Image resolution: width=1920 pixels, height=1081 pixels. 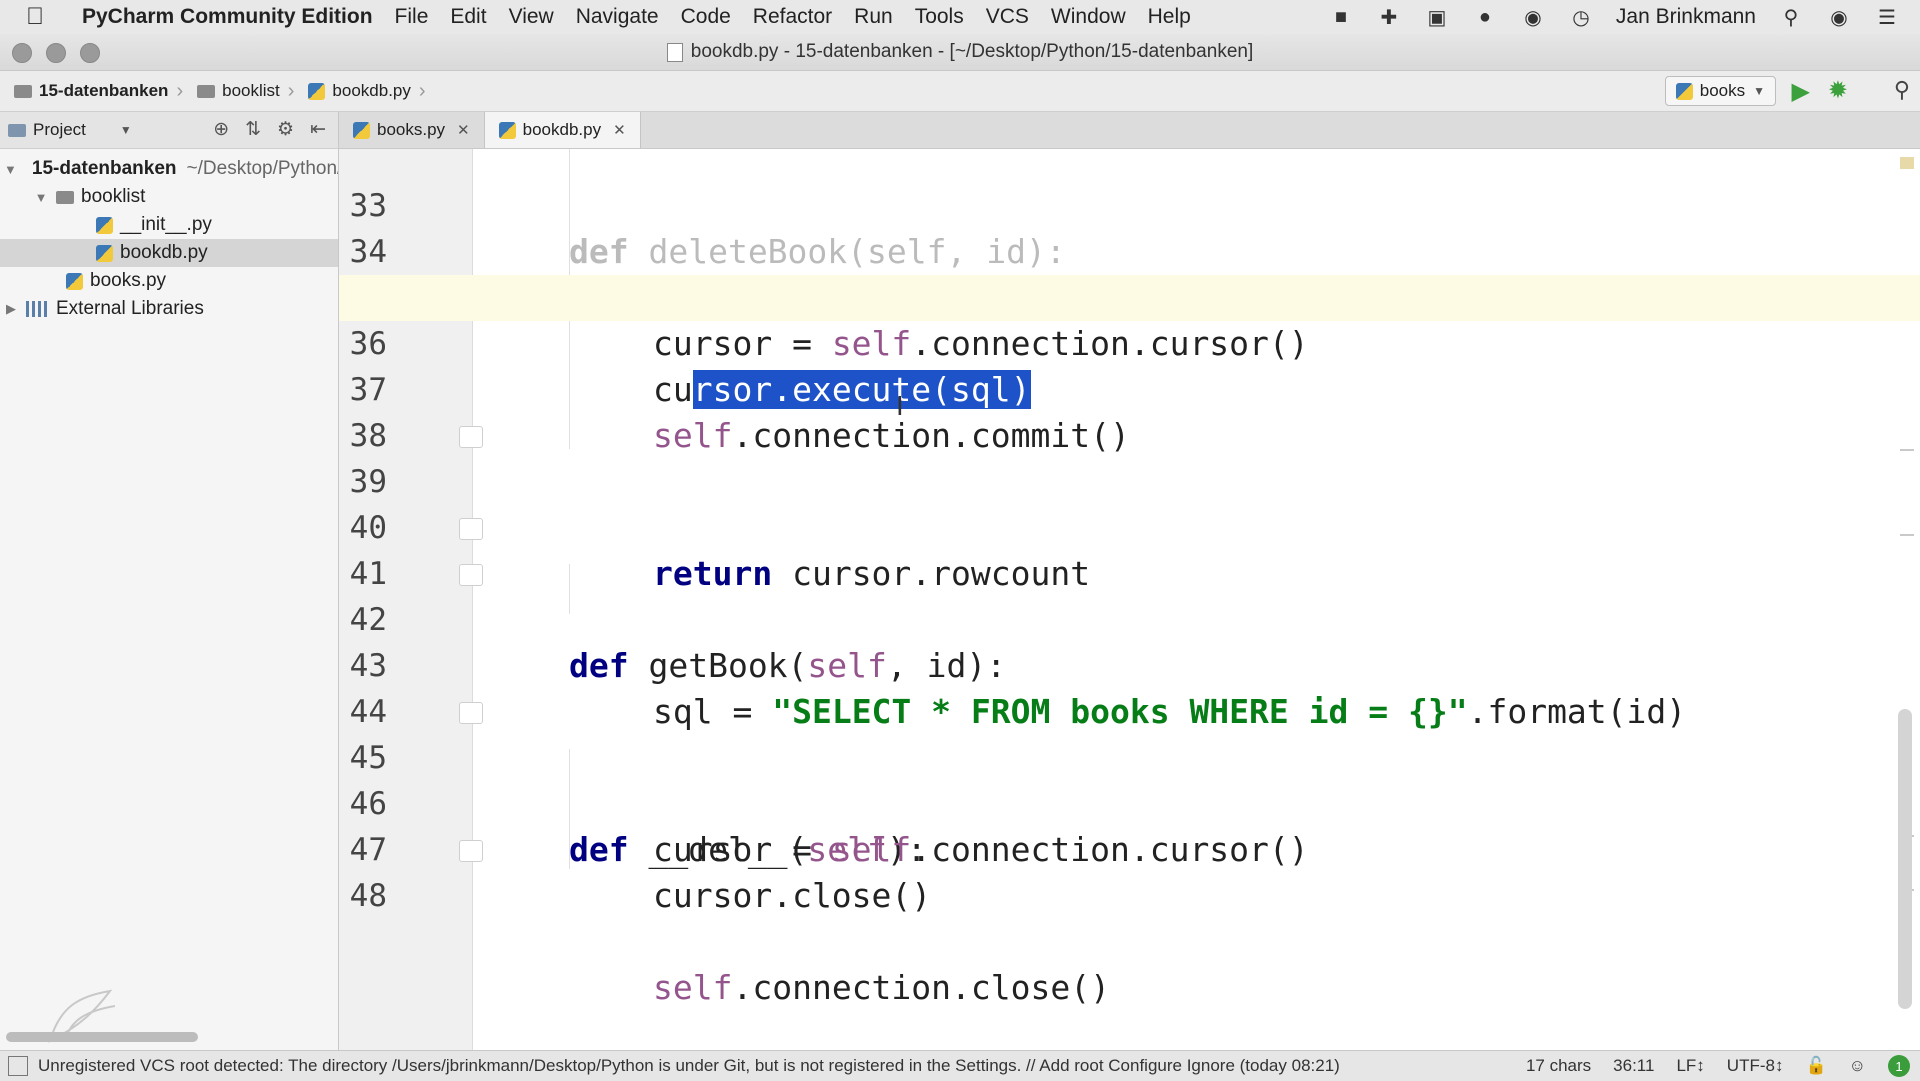 What do you see at coordinates (412, 17) in the screenshot?
I see `menu-file: File` at bounding box center [412, 17].